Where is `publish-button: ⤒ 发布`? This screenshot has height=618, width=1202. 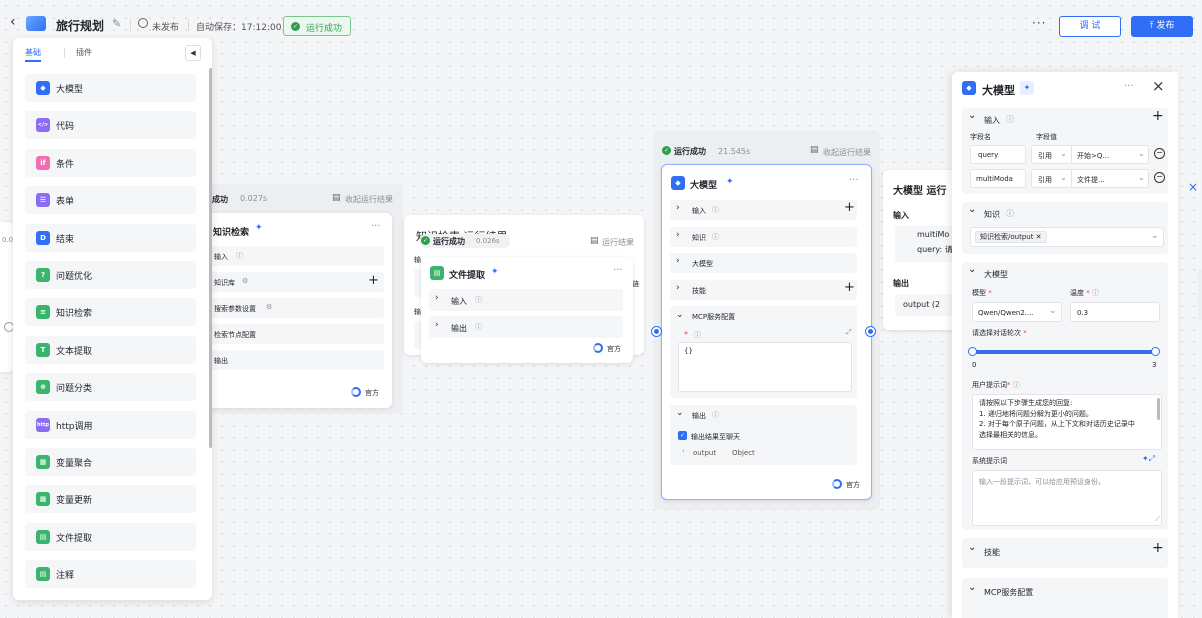
publish-button: ⤒ 发布 is located at coordinates (1162, 26).